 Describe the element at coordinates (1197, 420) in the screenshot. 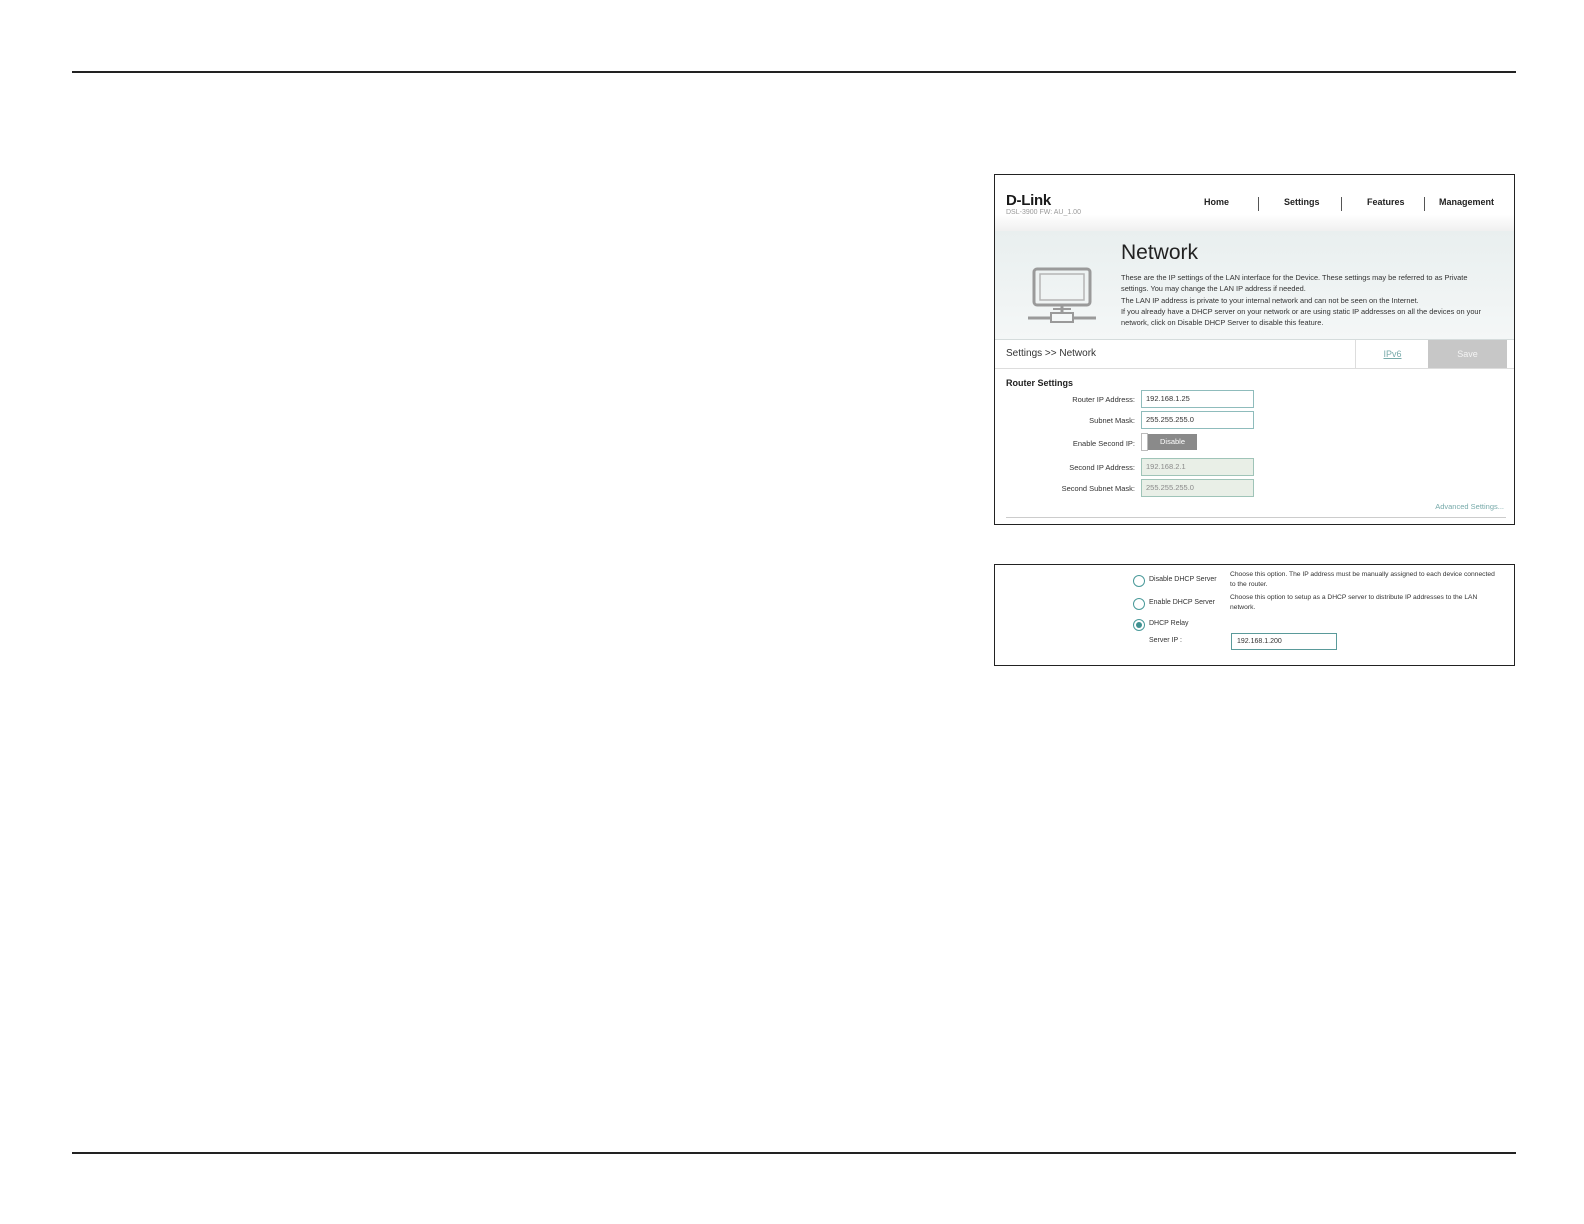

I see `subnet-mask-input: 255.255.255.0` at that location.